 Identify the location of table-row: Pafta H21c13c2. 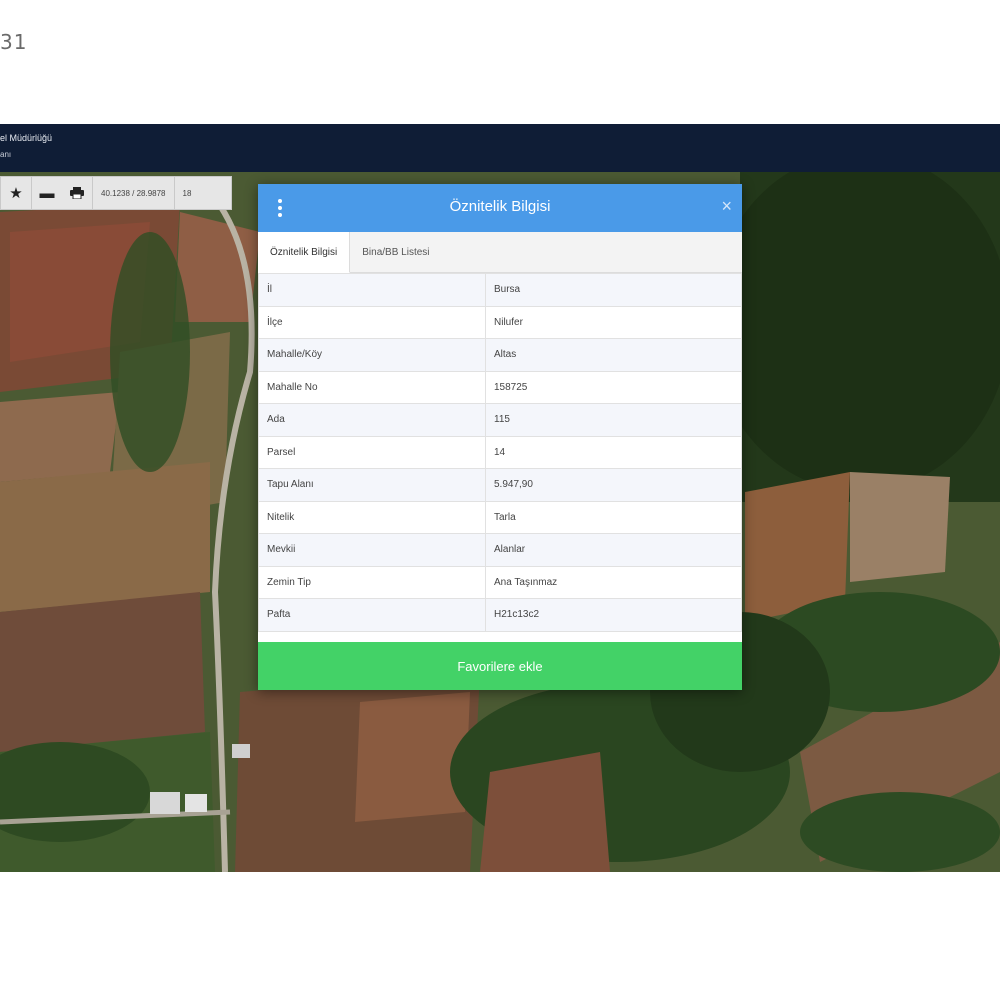
(500, 615).